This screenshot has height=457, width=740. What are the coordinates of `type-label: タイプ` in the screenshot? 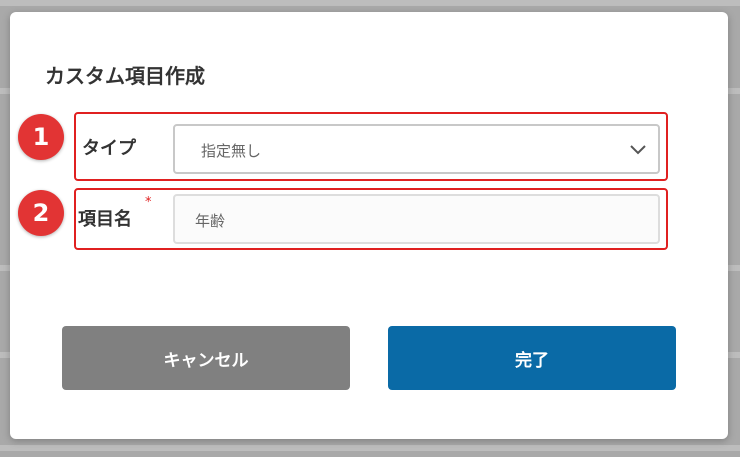 It's located at (109, 148).